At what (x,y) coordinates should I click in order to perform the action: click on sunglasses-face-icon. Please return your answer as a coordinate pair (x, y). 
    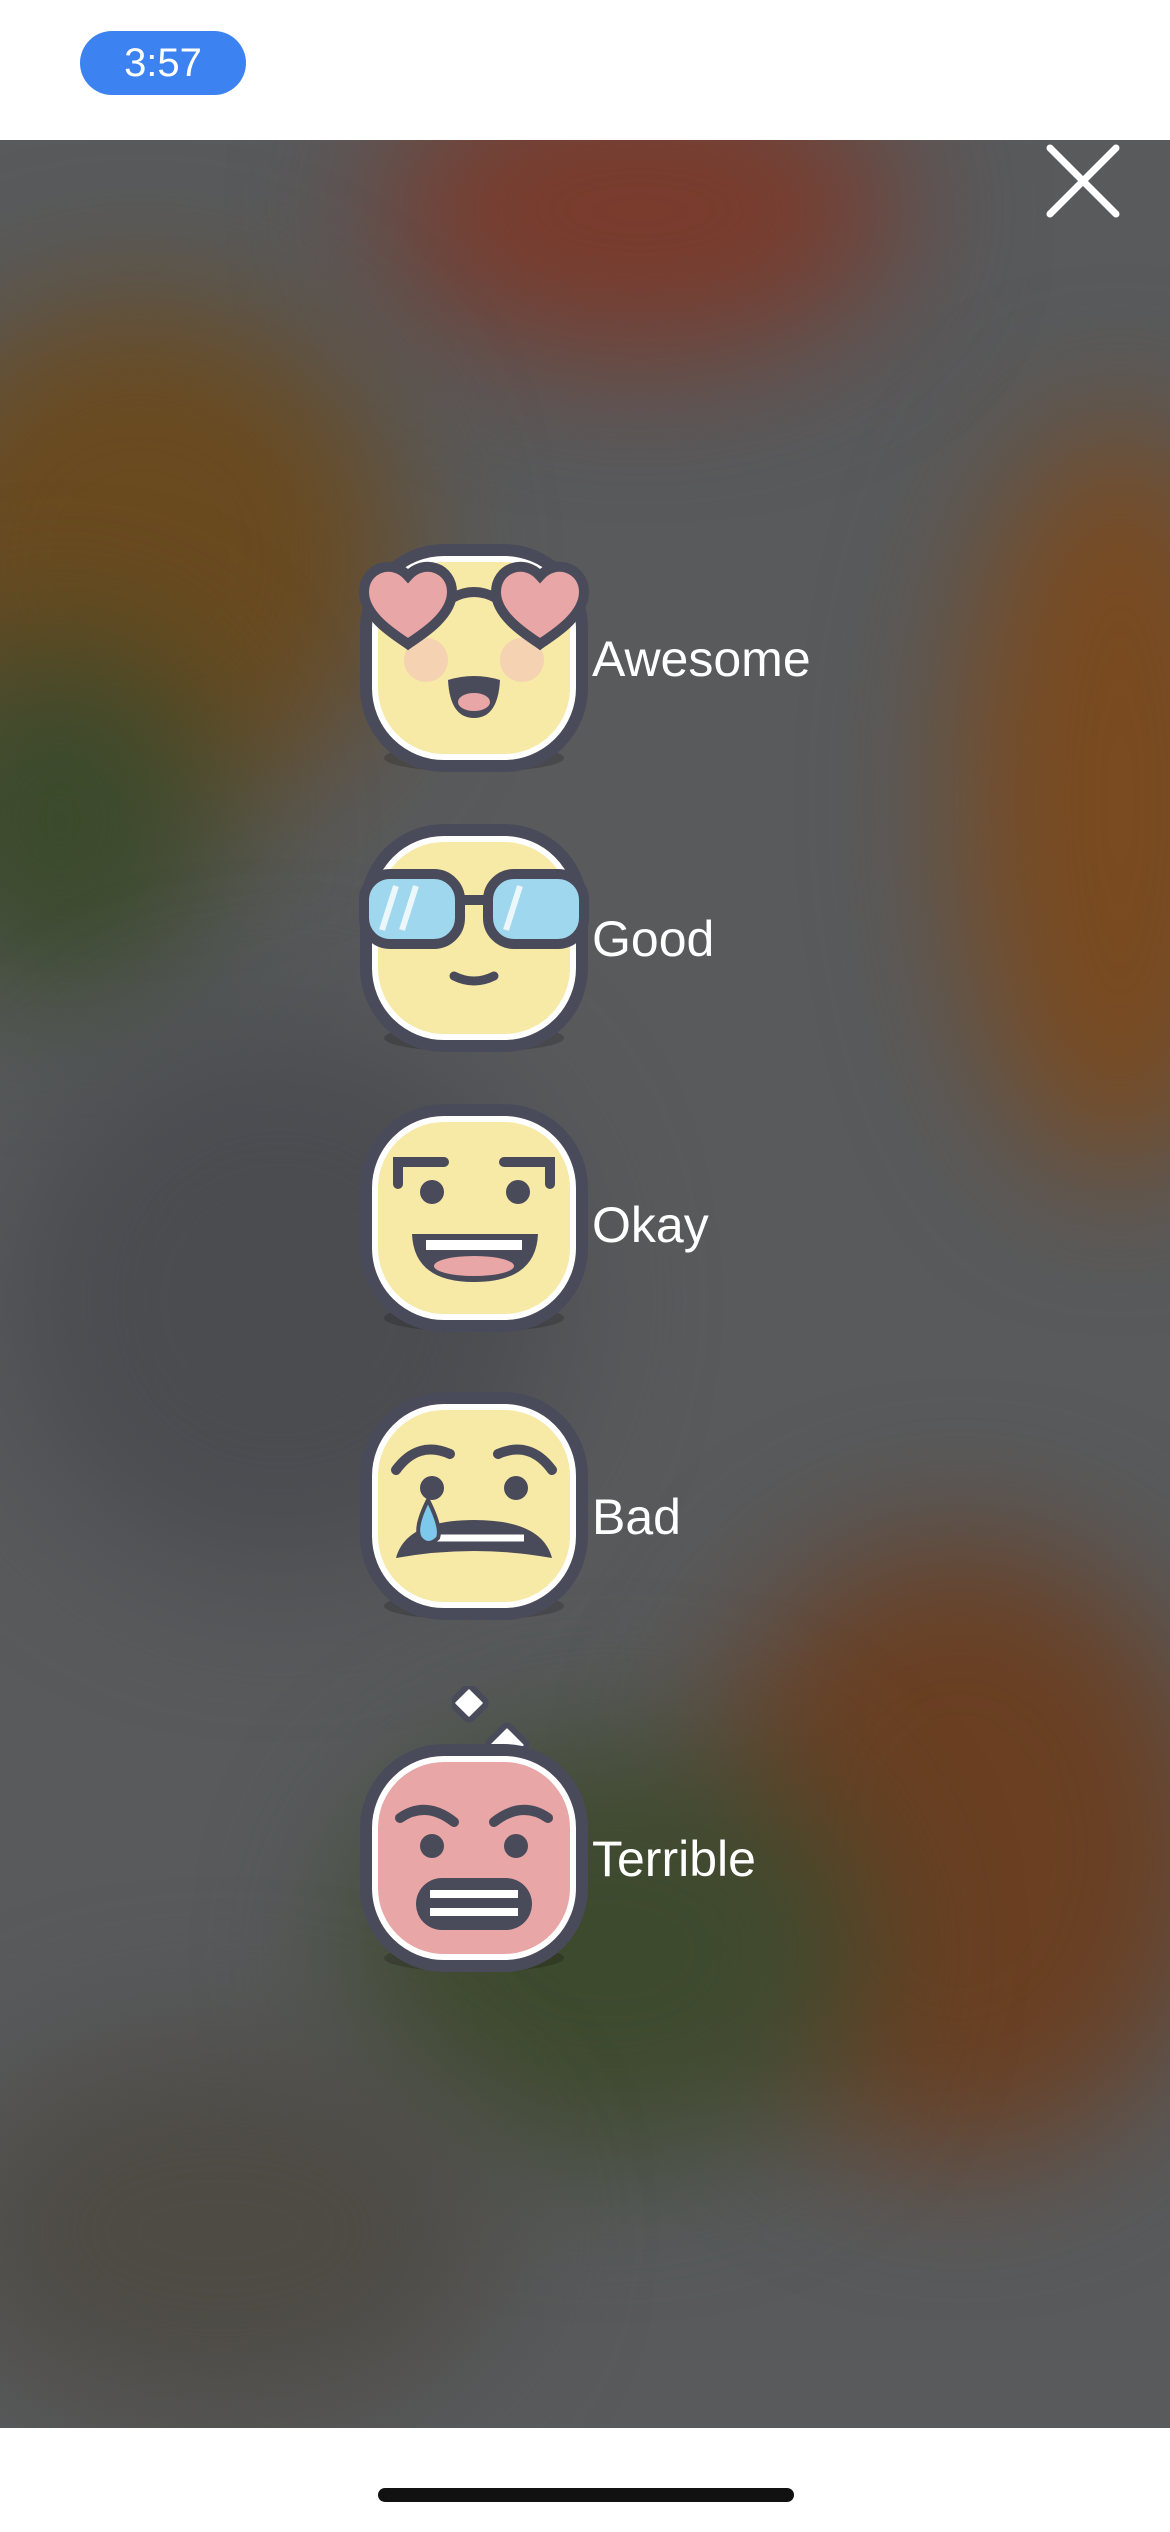
    Looking at the image, I should click on (474, 938).